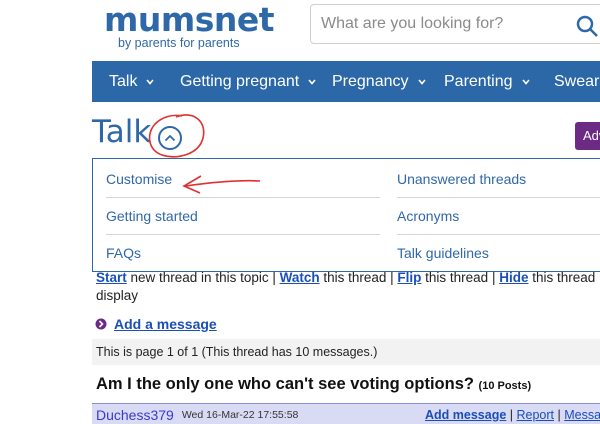 This screenshot has width=600, height=424. Describe the element at coordinates (300, 277) in the screenshot. I see `watch-thread-link: Watch` at that location.